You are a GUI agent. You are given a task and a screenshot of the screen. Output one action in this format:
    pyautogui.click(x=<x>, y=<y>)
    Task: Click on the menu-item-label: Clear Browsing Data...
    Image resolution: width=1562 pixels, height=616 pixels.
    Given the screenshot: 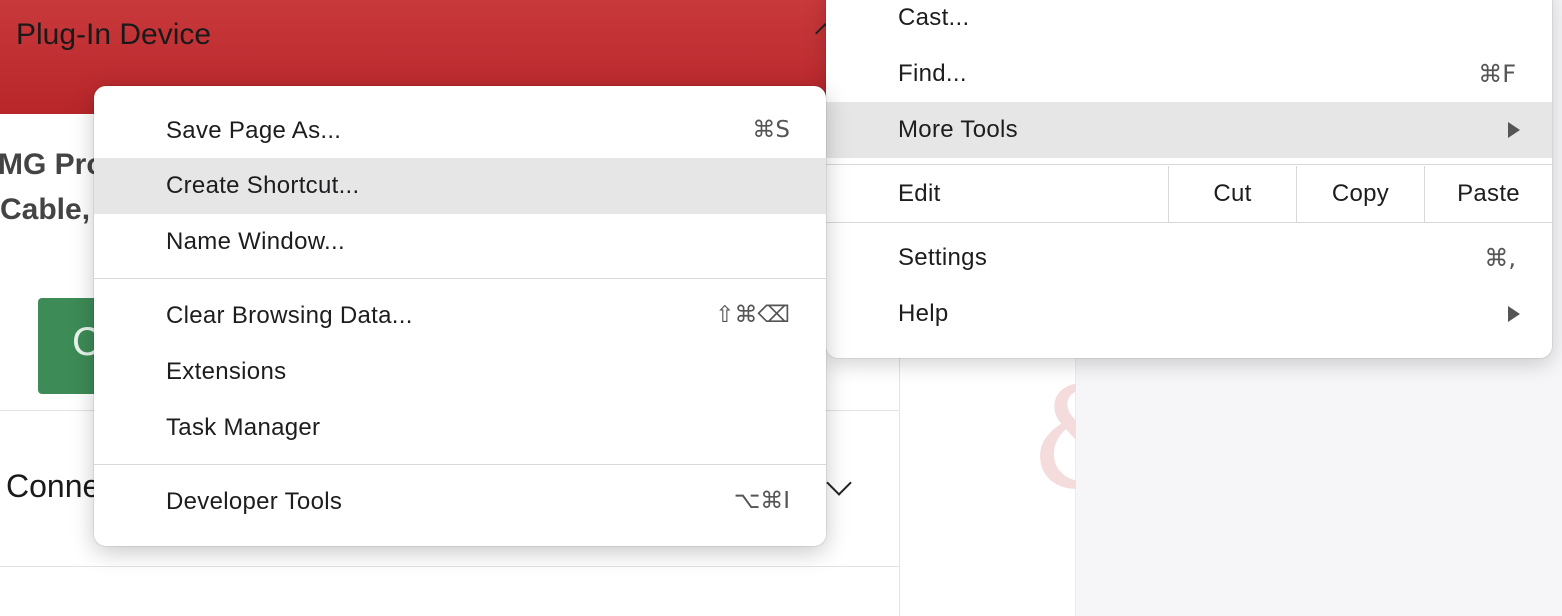 What is the action you would take?
    pyautogui.click(x=289, y=315)
    